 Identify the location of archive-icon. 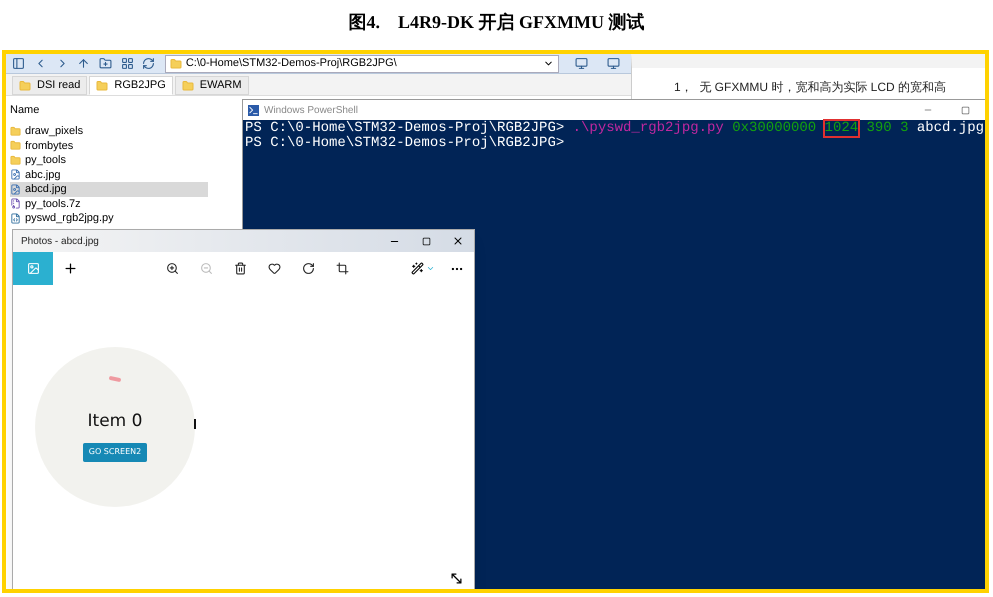
(15, 204).